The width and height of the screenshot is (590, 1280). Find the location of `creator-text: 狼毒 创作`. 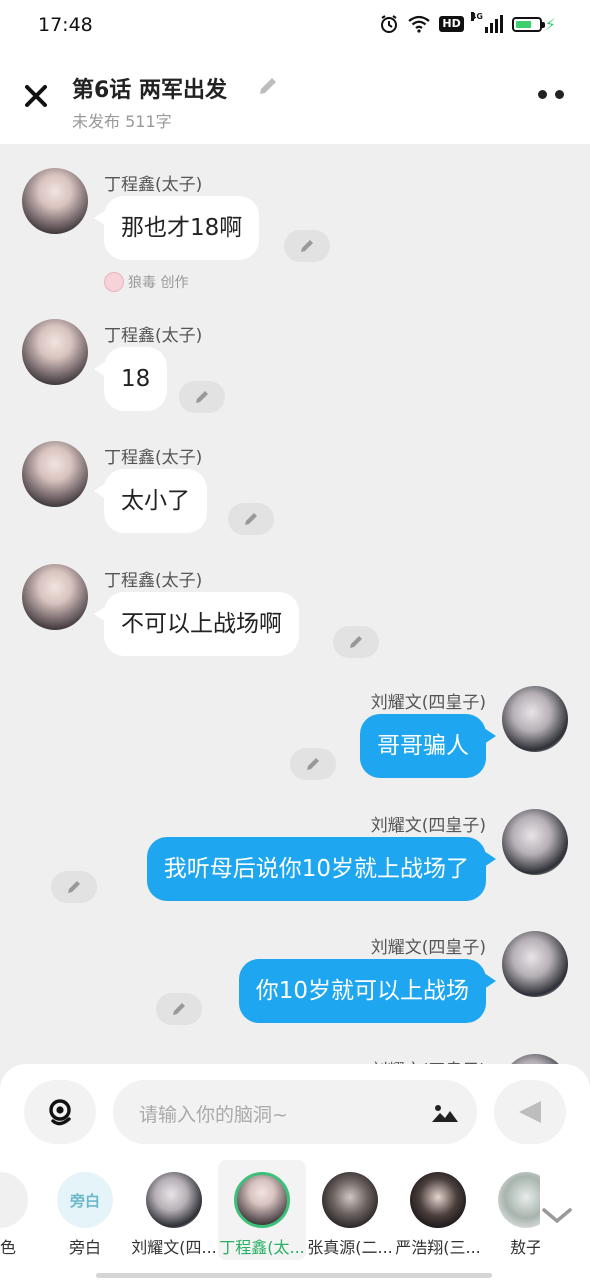

creator-text: 狼毒 创作 is located at coordinates (158, 283).